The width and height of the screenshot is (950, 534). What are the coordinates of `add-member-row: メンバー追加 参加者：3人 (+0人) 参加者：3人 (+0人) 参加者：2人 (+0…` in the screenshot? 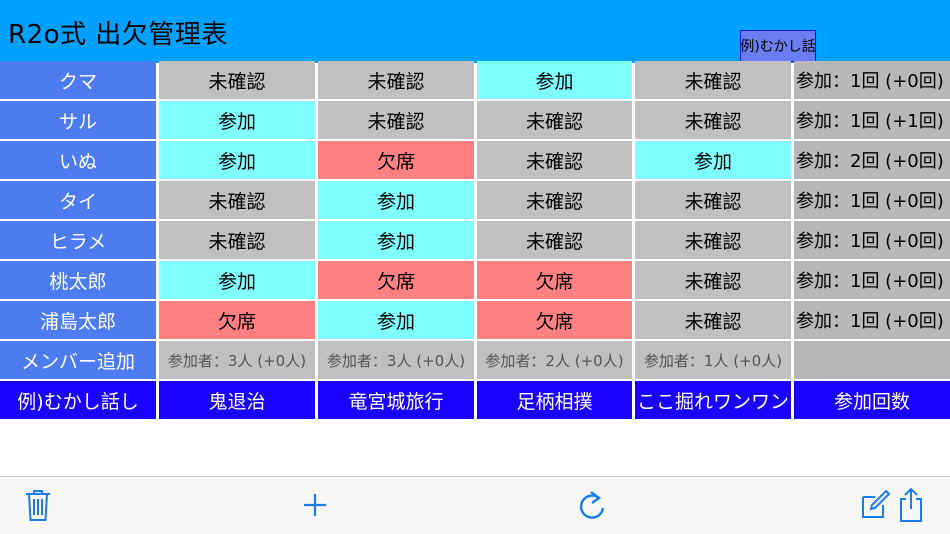 It's located at (475, 360).